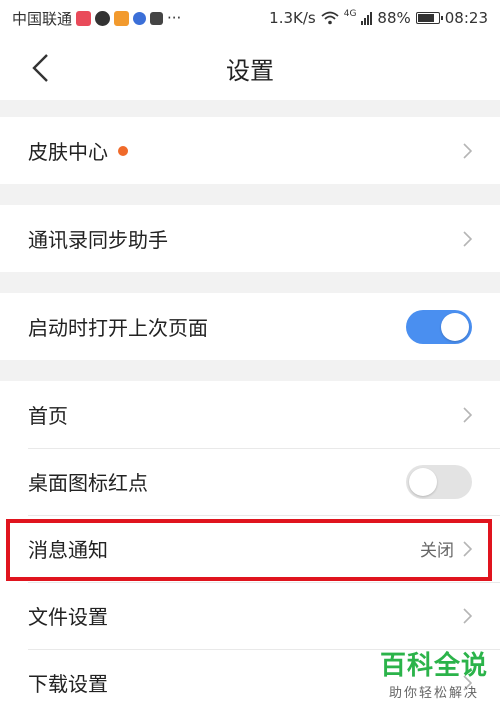 This screenshot has height=707, width=500. I want to click on battery-fill, so click(426, 18).